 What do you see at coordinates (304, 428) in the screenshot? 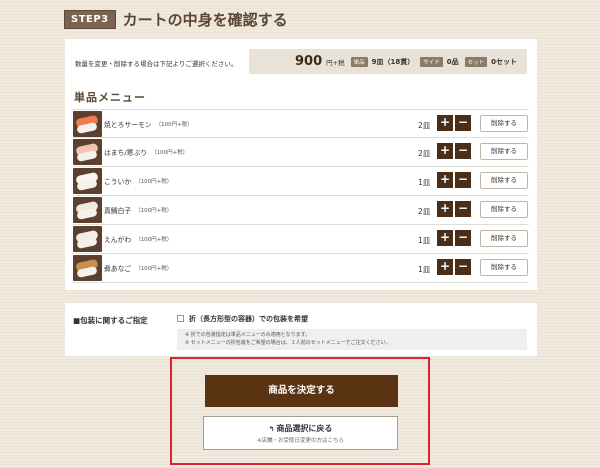
I see `back-button-label: 商品選択に戻る` at bounding box center [304, 428].